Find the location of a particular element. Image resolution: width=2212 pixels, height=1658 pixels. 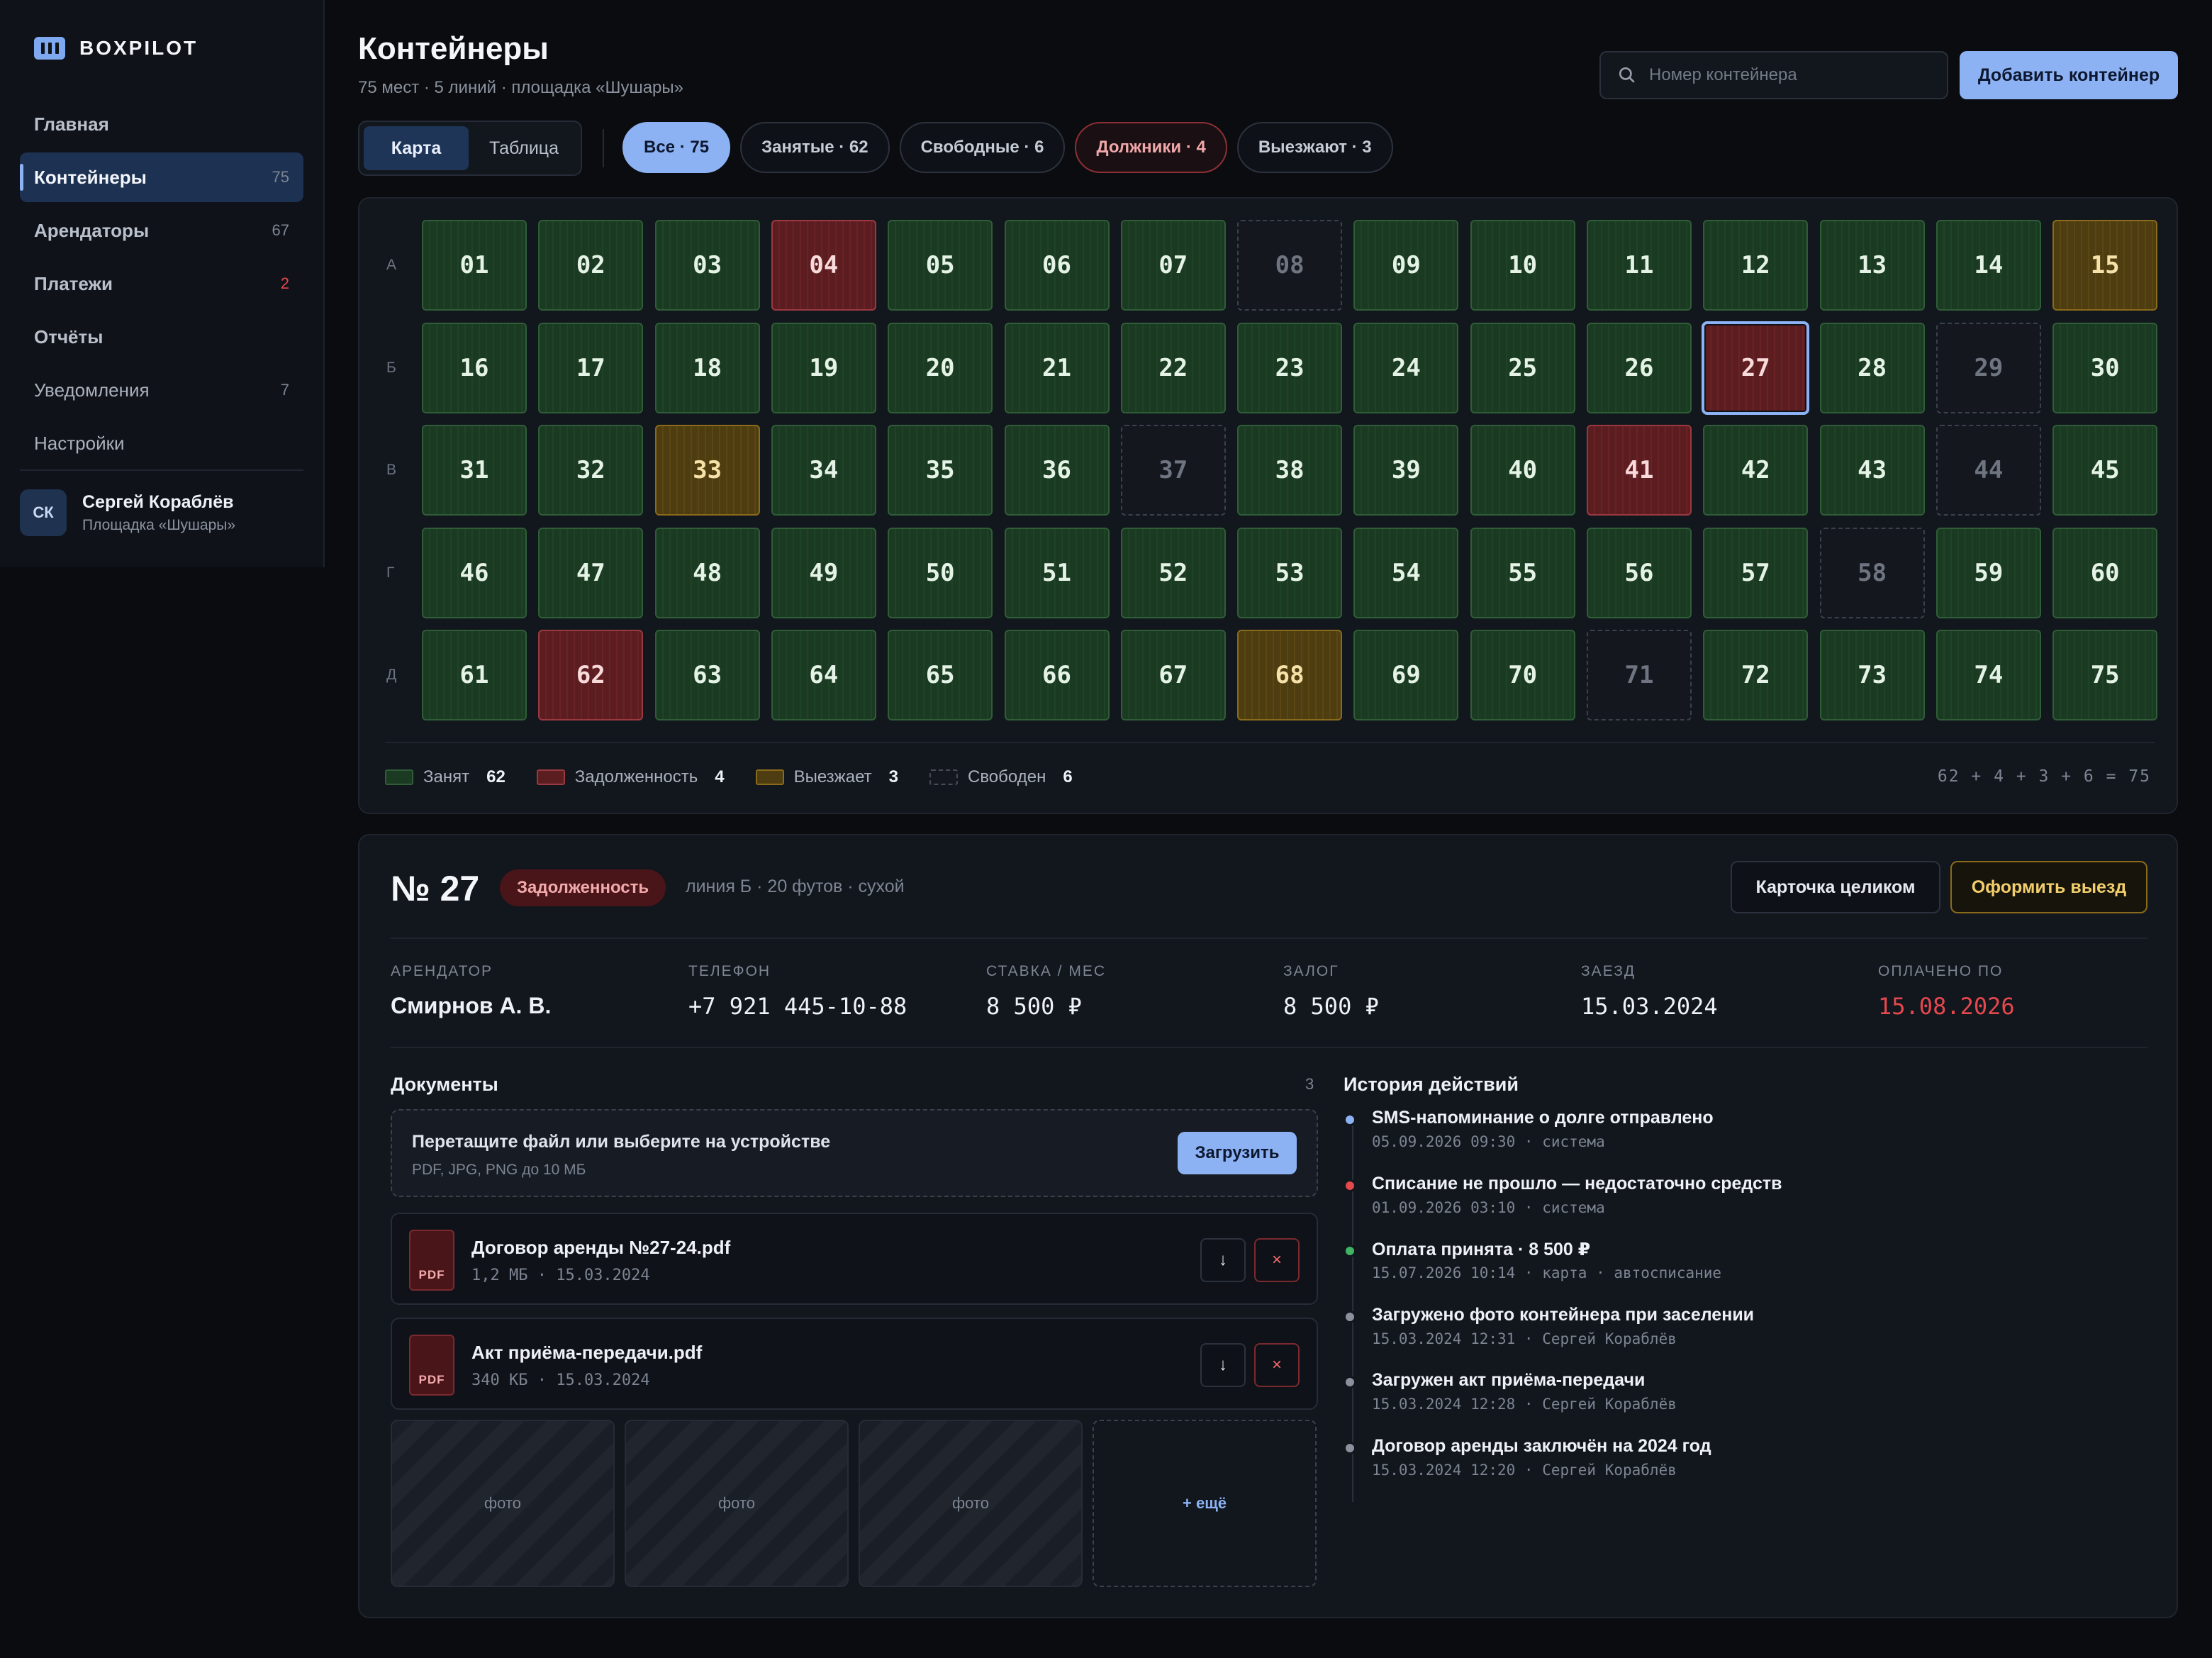

container-cell: 53 is located at coordinates (1290, 572).